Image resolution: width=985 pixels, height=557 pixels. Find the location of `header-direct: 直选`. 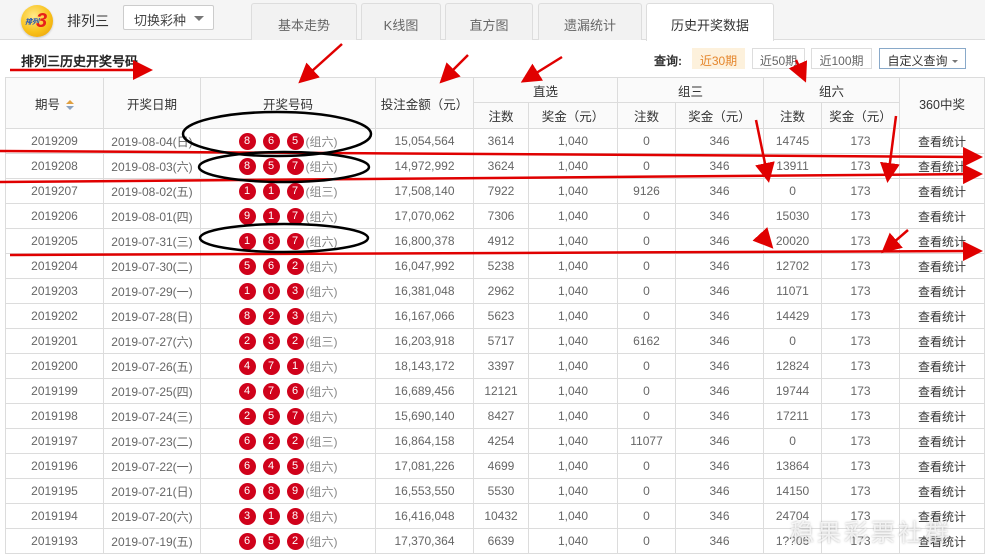

header-direct: 直选 is located at coordinates (545, 90).